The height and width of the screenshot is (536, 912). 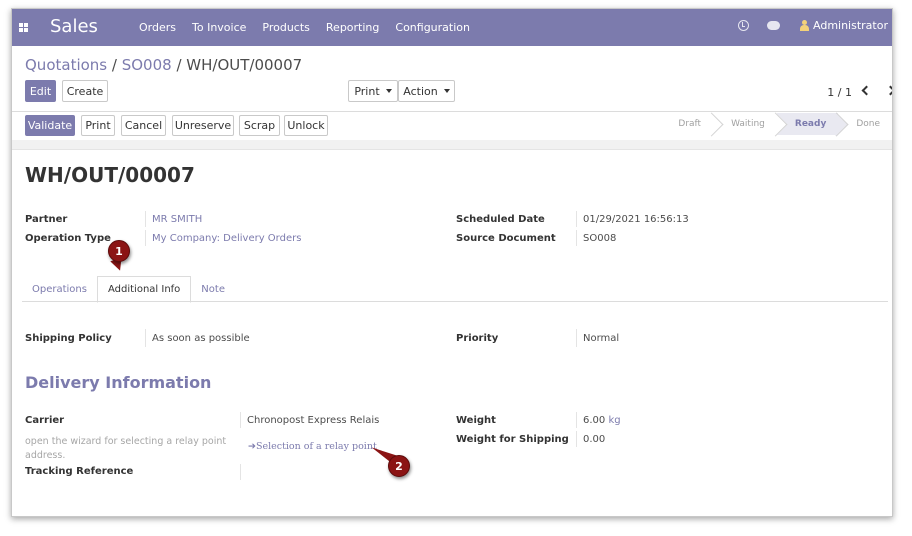 I want to click on shipping-policy-field: As soon as possible, so click(x=201, y=338).